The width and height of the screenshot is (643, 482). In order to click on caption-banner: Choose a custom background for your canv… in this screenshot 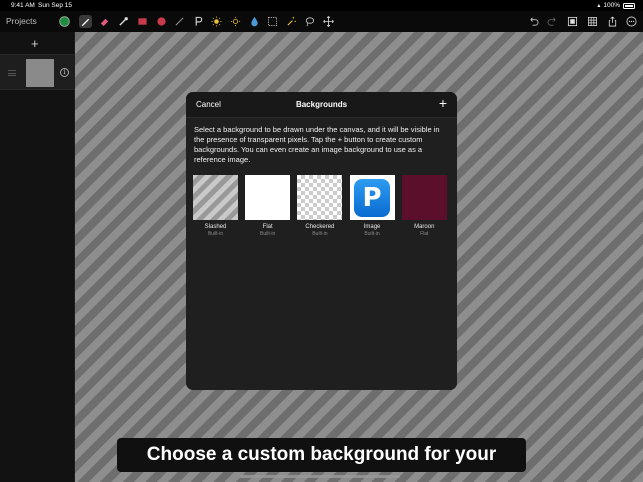, I will do `click(321, 460)`.